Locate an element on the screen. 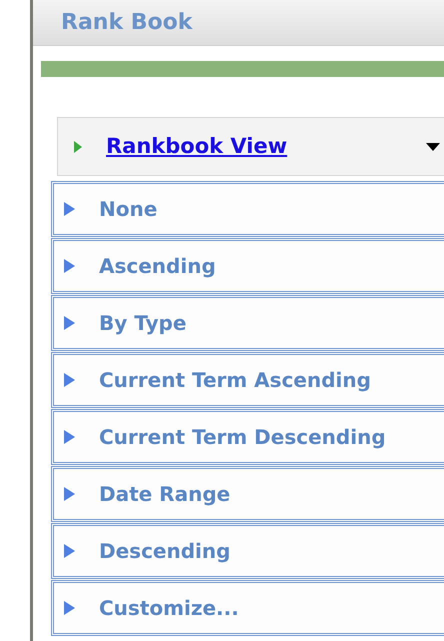  view-dropdown: Rankbook View is located at coordinates (250, 146).